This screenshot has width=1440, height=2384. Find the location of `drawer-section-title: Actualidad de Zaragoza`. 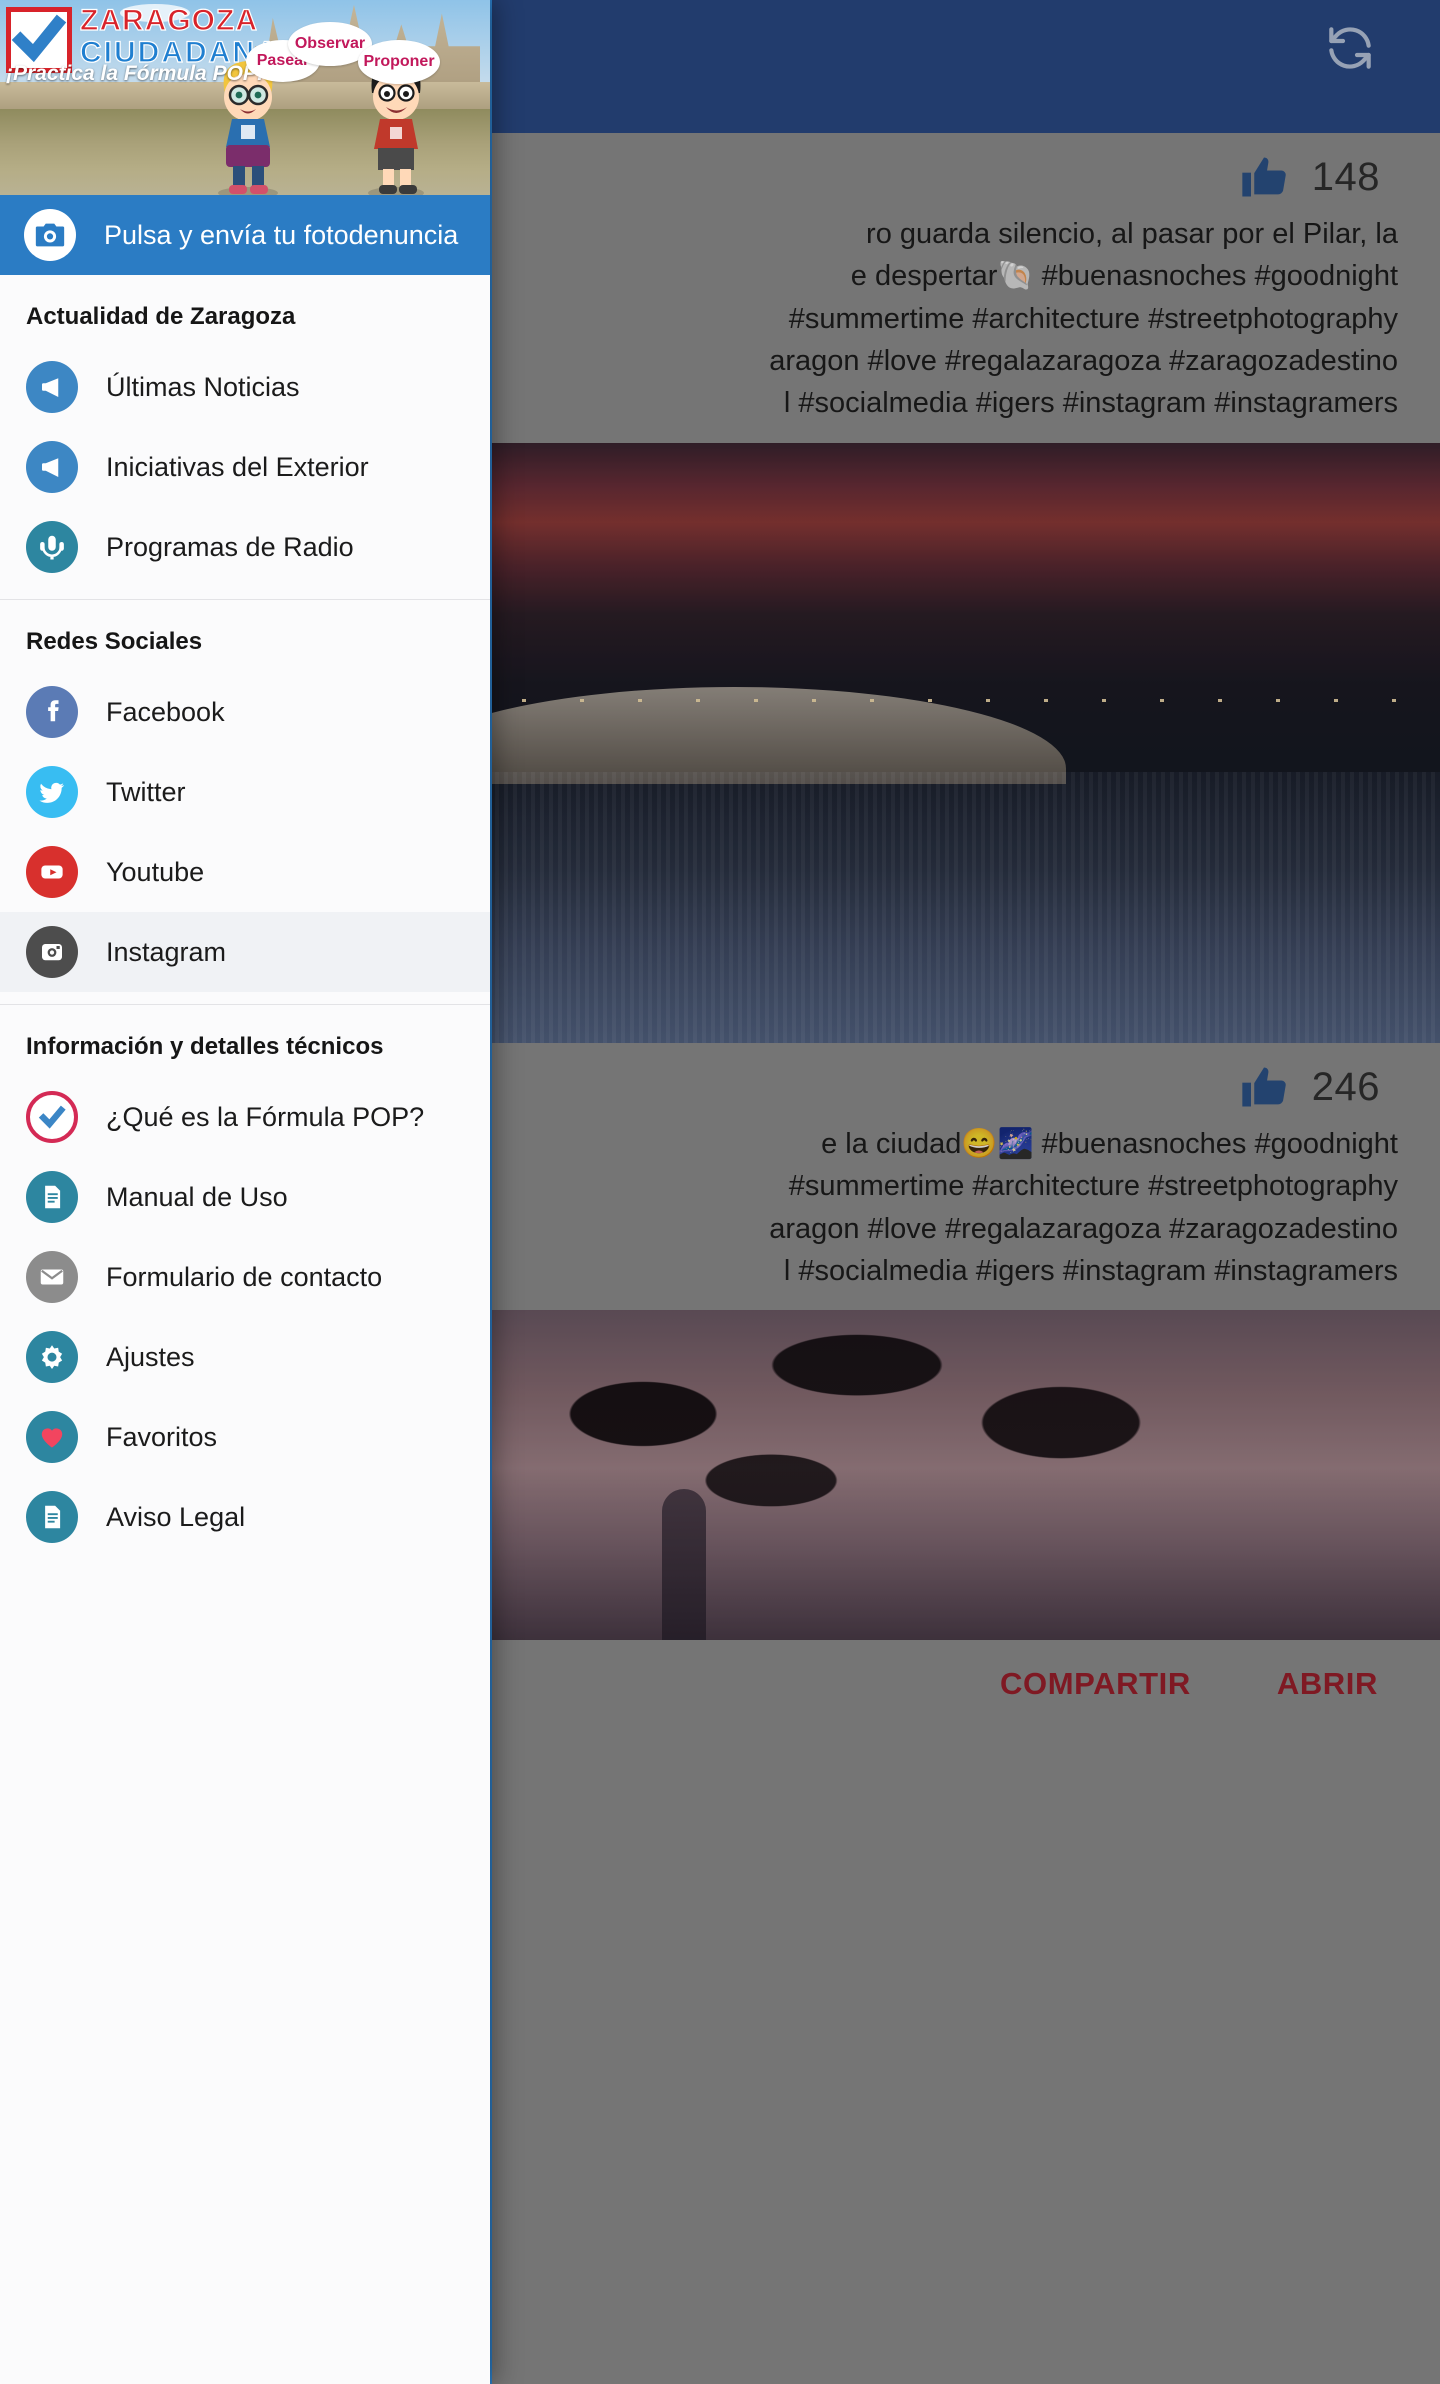

drawer-section-title: Actualidad de Zaragoza is located at coordinates (161, 316).